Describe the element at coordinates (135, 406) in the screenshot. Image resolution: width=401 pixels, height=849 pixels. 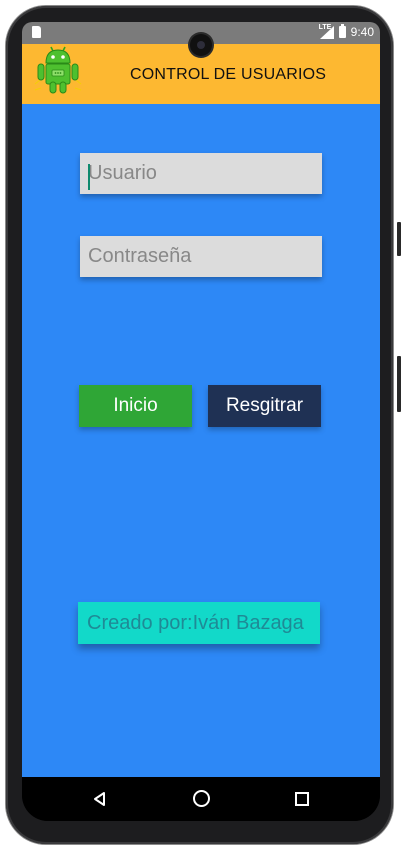
I see `login-button: Inicio` at that location.